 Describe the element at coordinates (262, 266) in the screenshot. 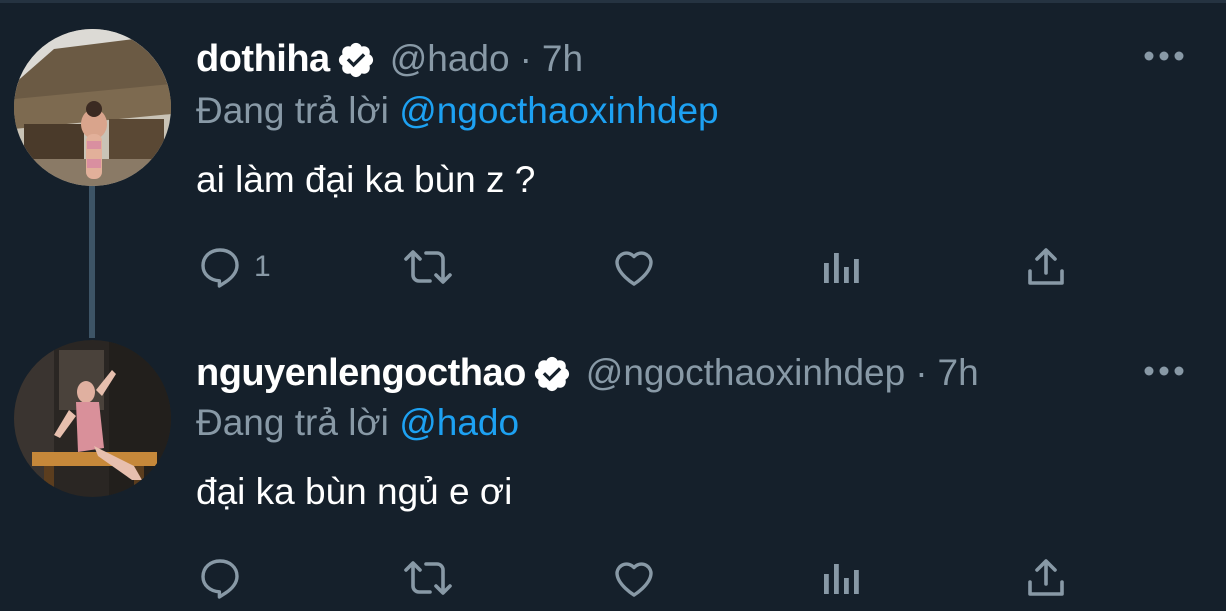

I see `reply-count: 1` at that location.